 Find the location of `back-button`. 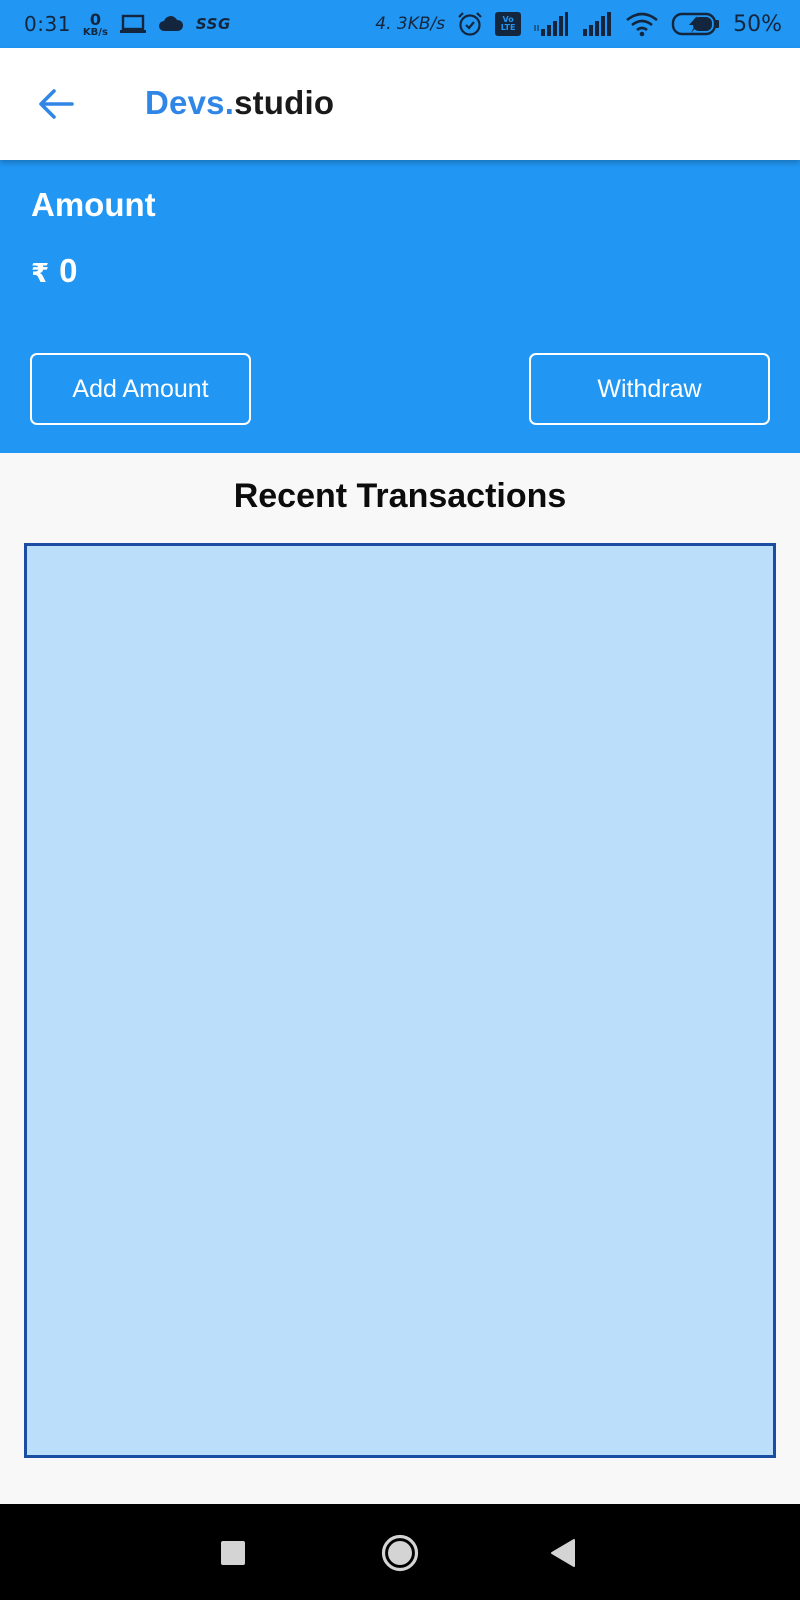

back-button is located at coordinates (56, 104).